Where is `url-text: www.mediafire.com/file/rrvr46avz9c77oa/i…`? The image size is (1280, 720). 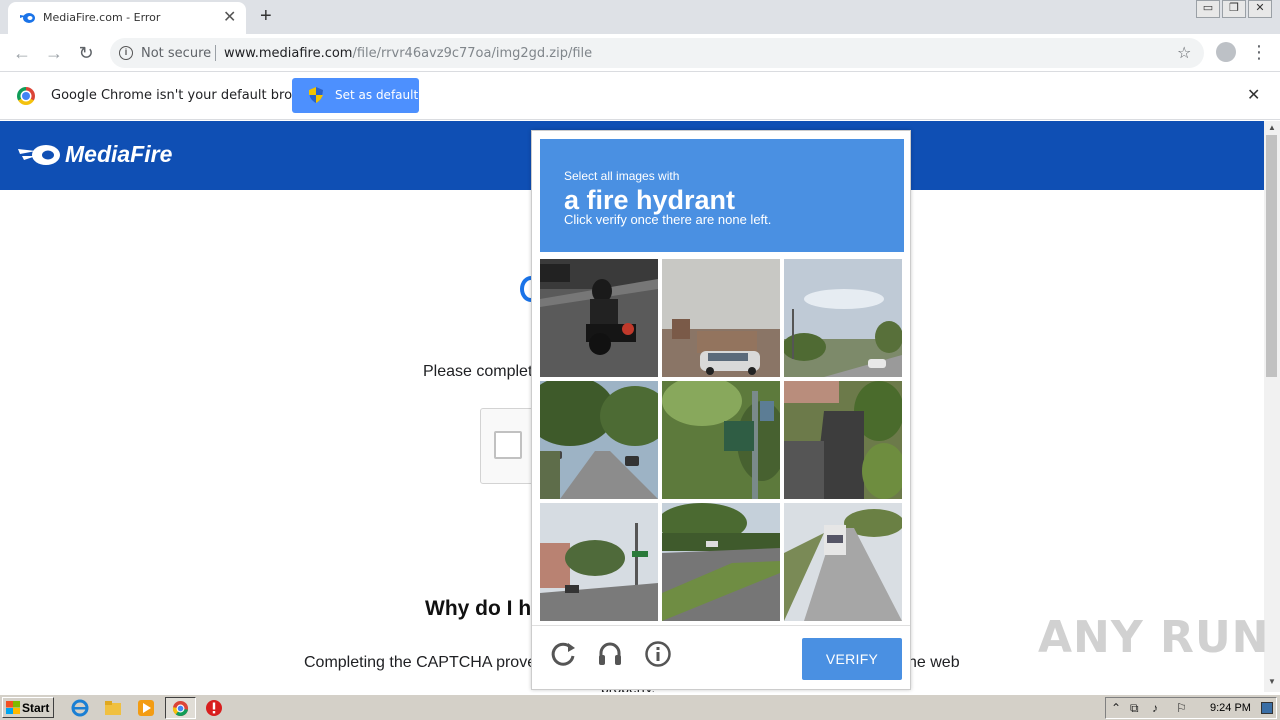 url-text: www.mediafire.com/file/rrvr46avz9c77oa/i… is located at coordinates (408, 53).